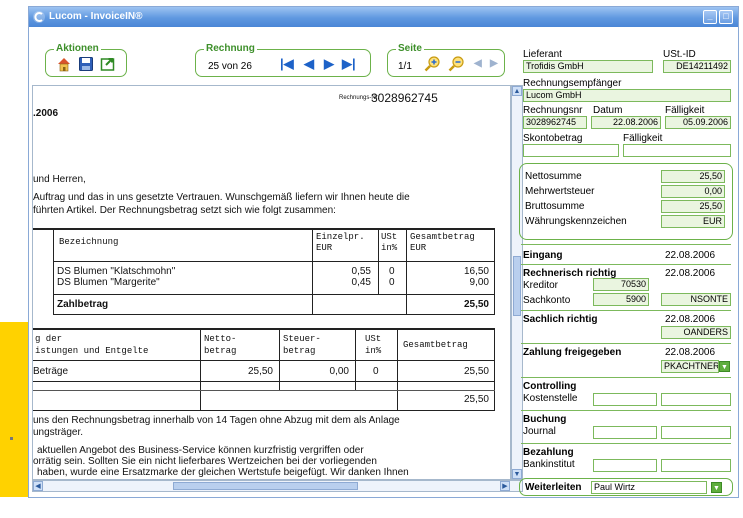  I want to click on journal-label: Journal, so click(539, 431).